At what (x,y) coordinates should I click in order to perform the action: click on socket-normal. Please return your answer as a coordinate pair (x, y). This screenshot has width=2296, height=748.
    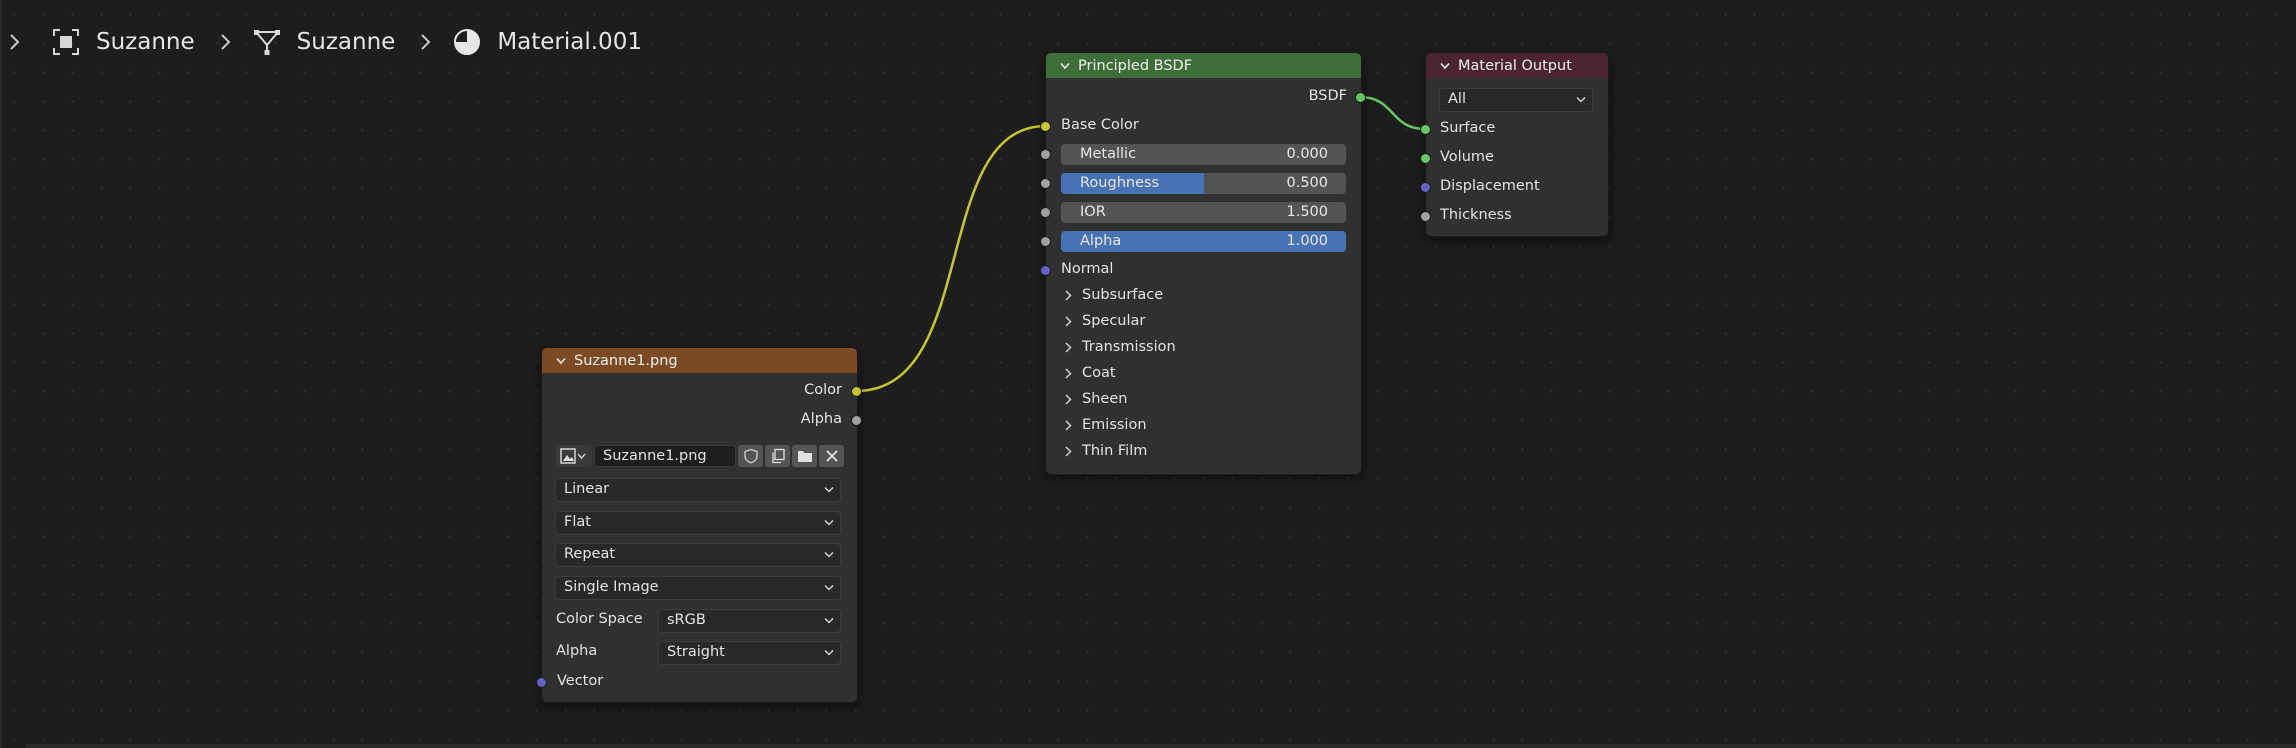
    Looking at the image, I should click on (1045, 270).